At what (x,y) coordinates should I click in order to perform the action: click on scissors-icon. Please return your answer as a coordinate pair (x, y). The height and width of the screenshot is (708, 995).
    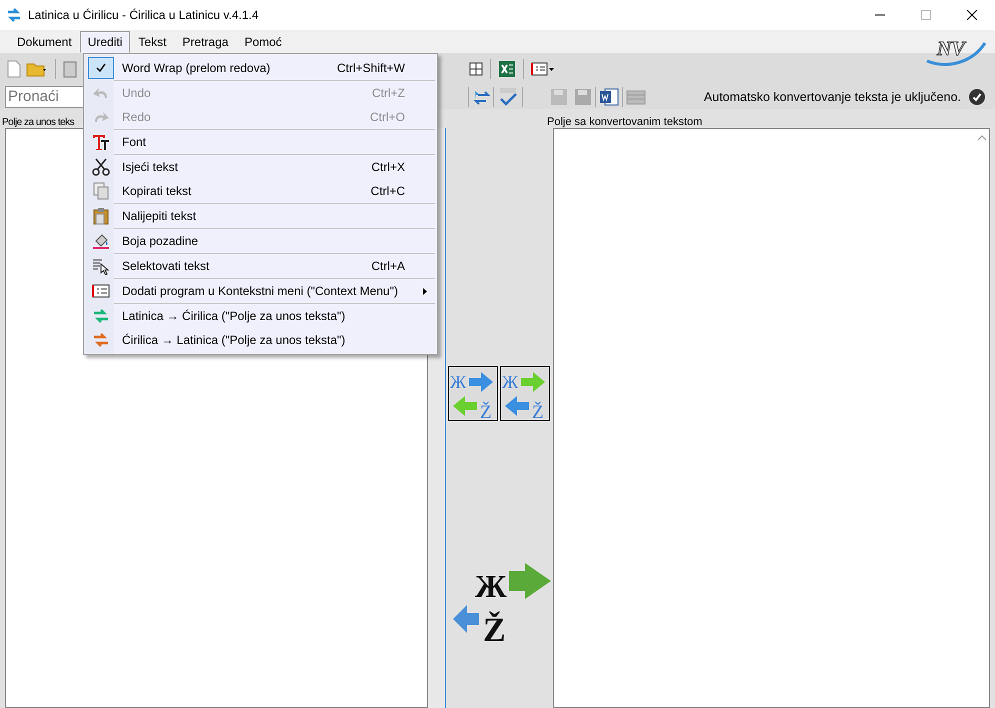
    Looking at the image, I should click on (101, 167).